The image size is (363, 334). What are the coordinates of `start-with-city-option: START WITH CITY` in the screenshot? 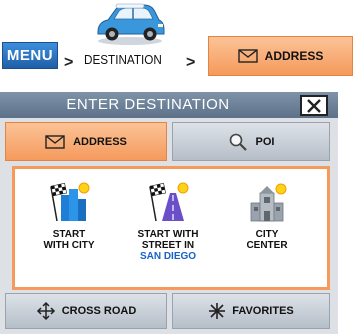 It's located at (69, 231).